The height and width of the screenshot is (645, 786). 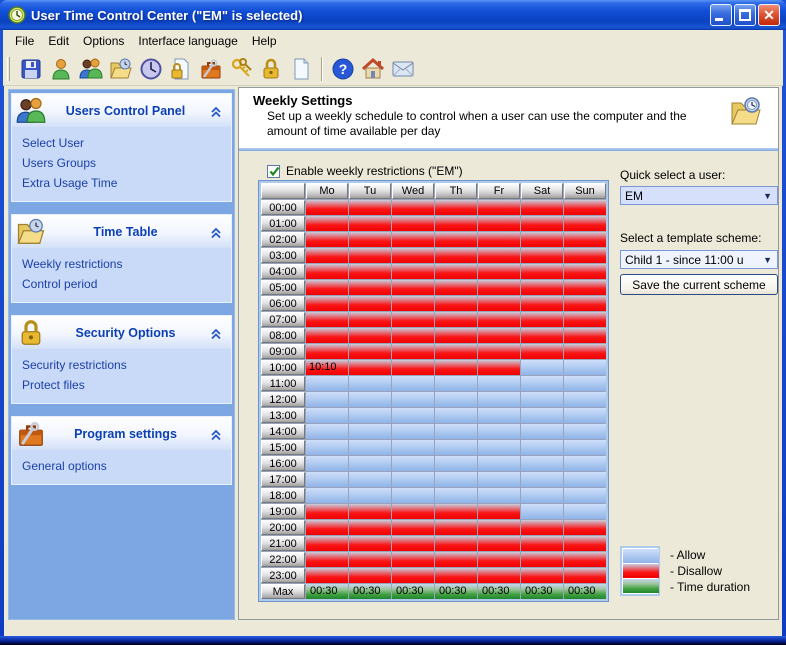 What do you see at coordinates (121, 163) in the screenshot?
I see `sidebar-item-users-groups: Users Groups` at bounding box center [121, 163].